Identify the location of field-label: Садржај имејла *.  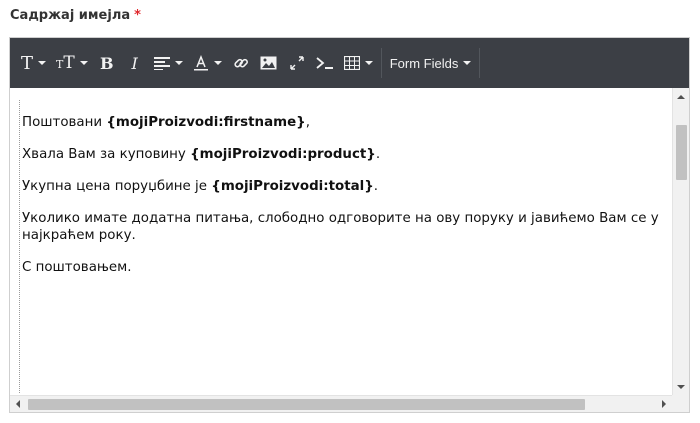
(75, 15).